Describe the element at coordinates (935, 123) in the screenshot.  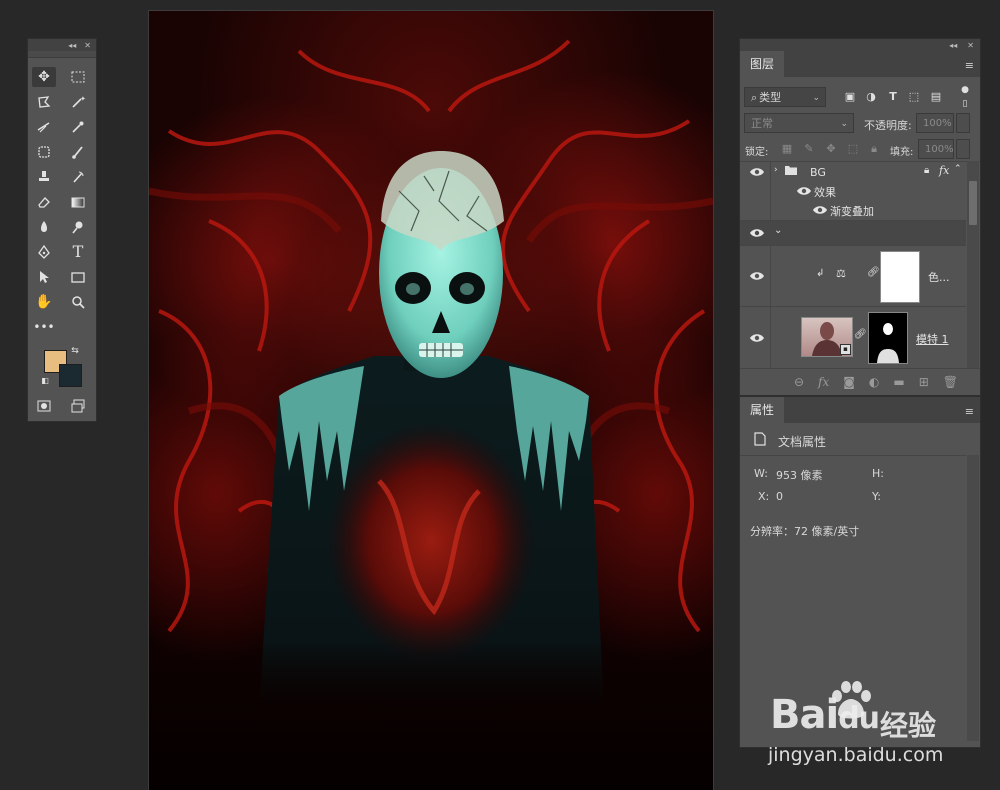
I see `opacity-field: 100%` at that location.